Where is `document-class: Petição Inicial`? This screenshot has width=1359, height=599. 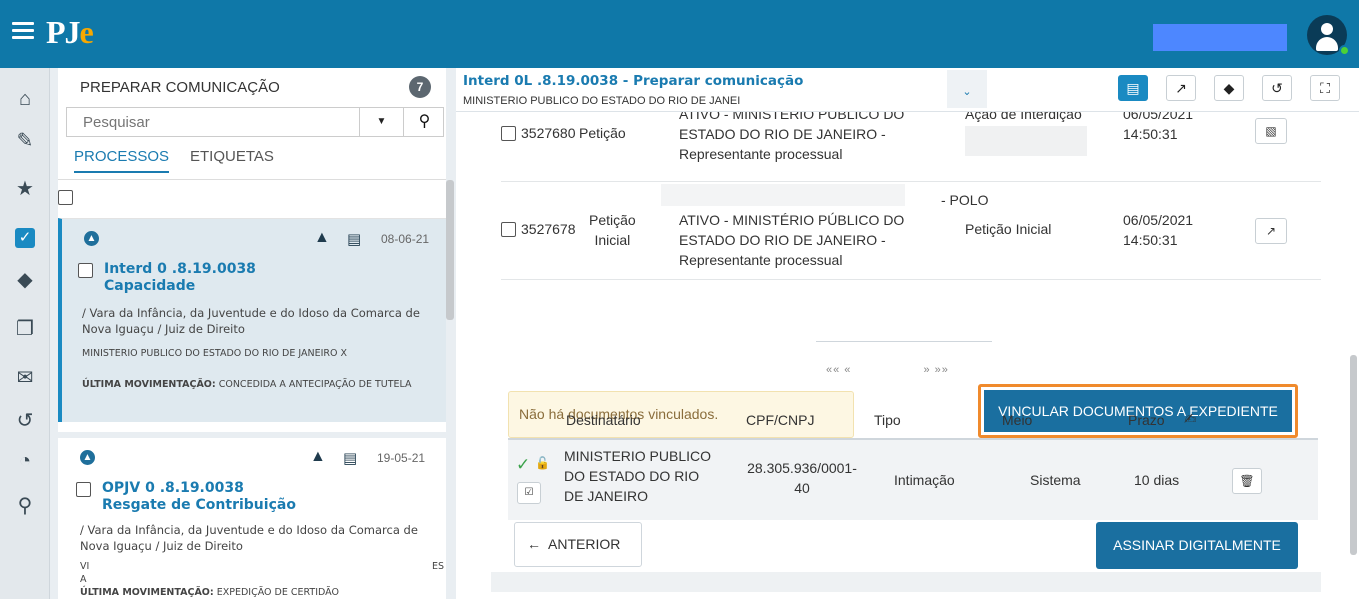
document-class: Petição Inicial is located at coordinates (1008, 229).